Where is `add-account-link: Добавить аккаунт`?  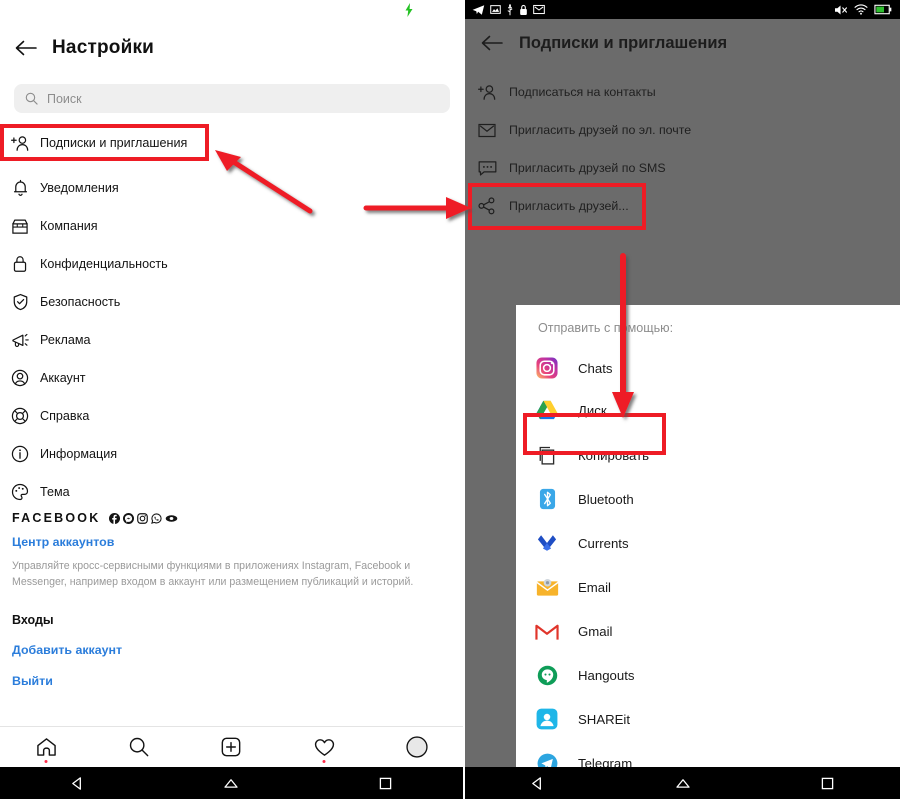 add-account-link: Добавить аккаунт is located at coordinates (232, 650).